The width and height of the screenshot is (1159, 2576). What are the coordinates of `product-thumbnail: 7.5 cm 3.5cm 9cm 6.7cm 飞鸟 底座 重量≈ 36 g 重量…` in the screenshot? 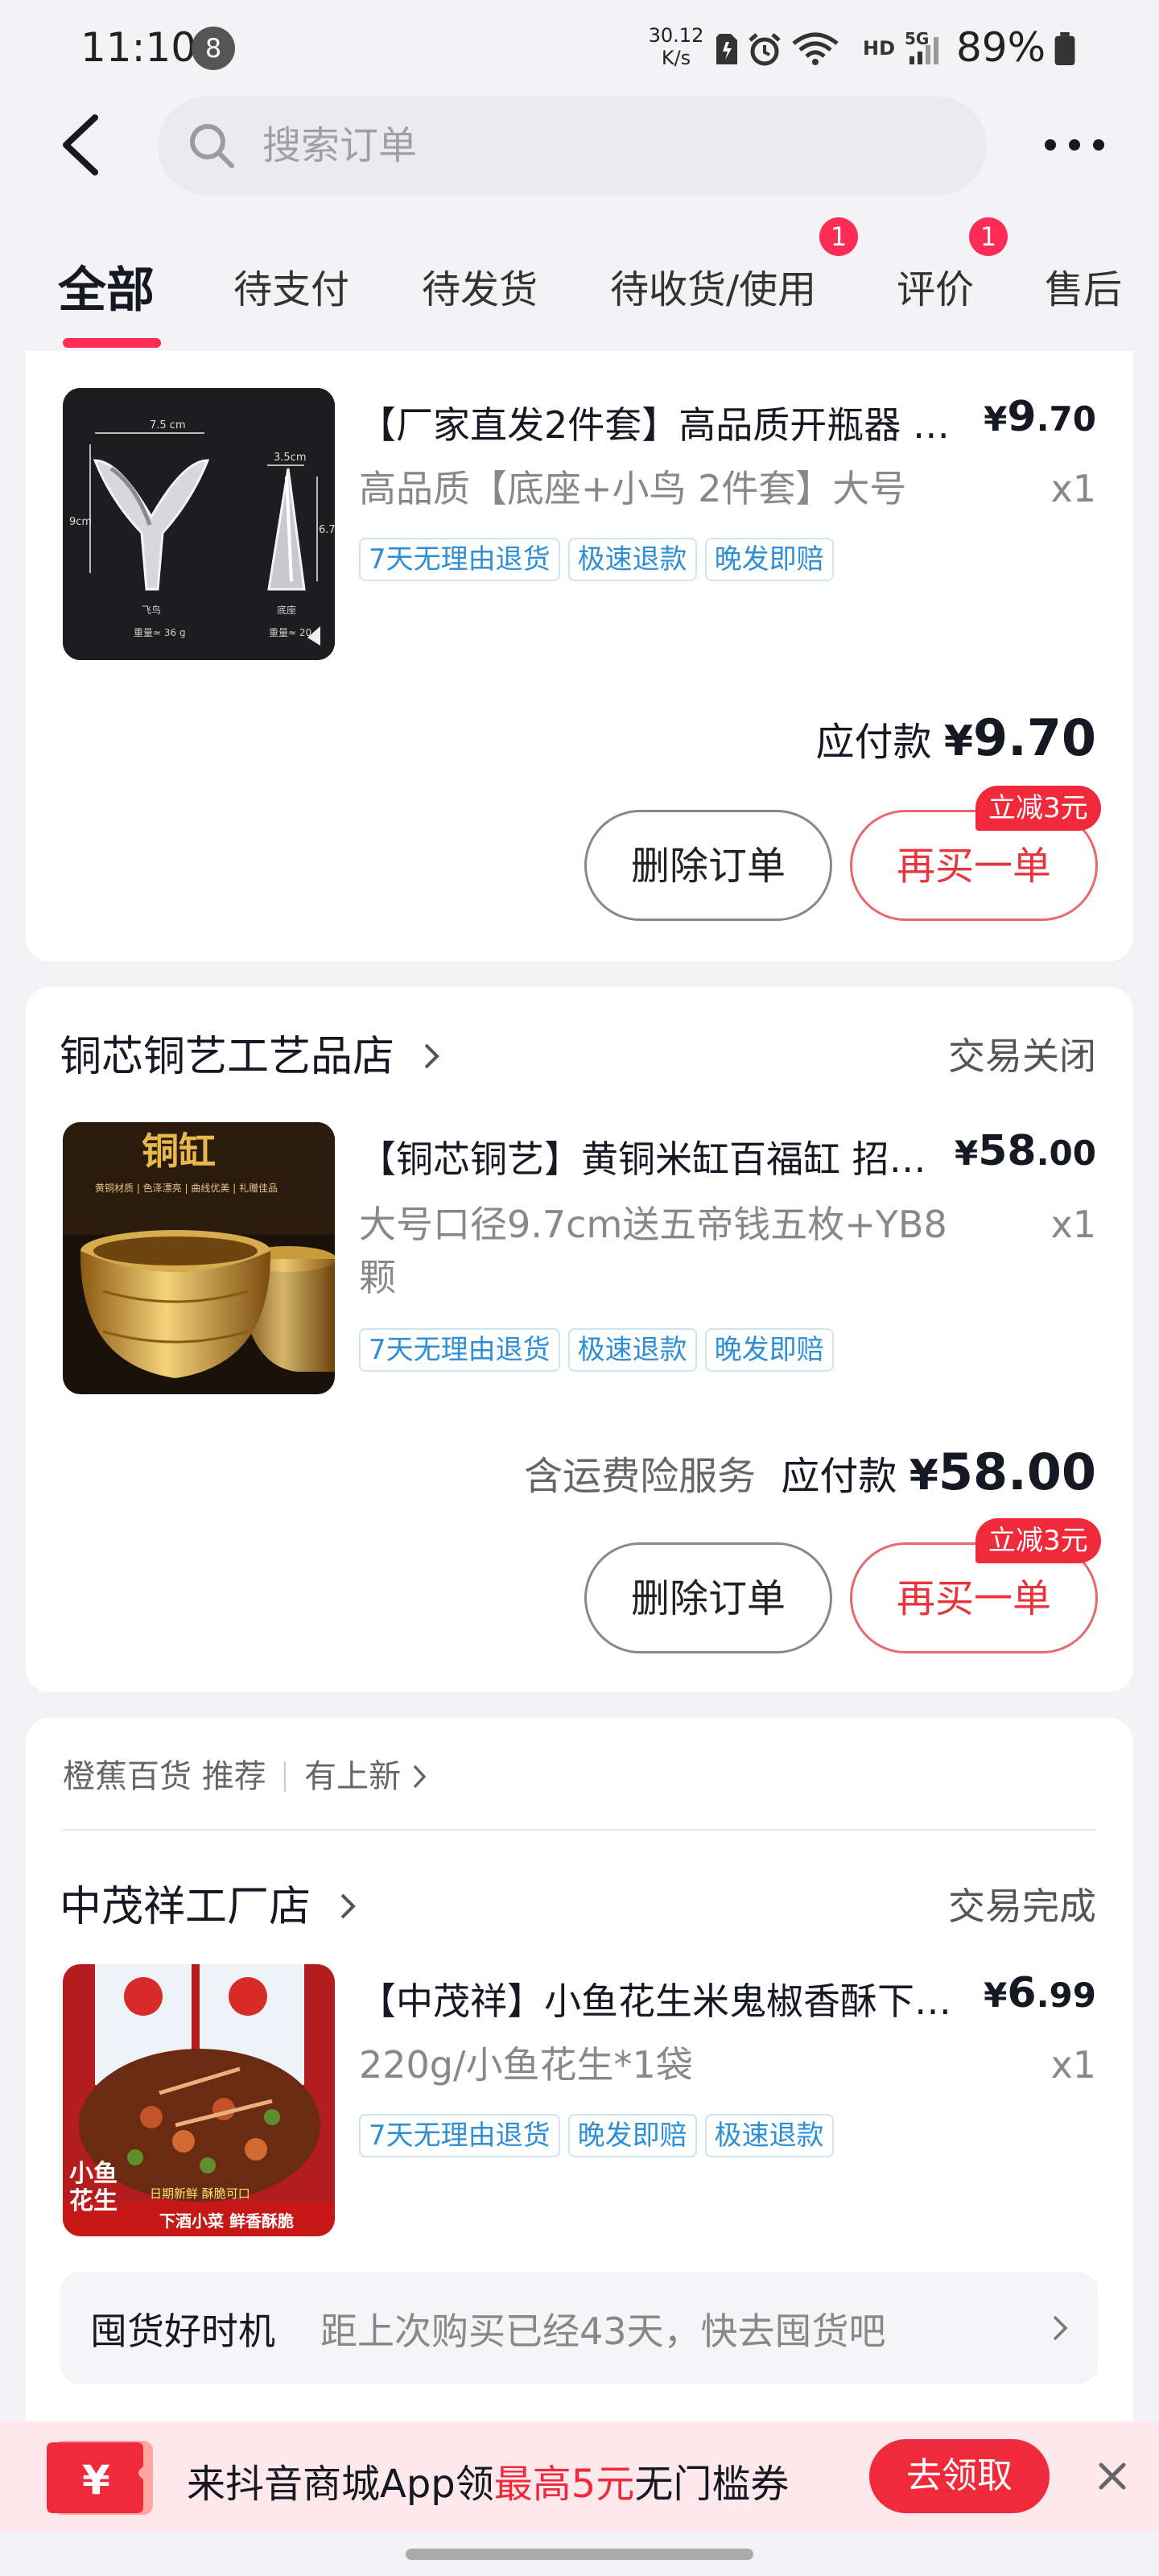 It's located at (199, 524).